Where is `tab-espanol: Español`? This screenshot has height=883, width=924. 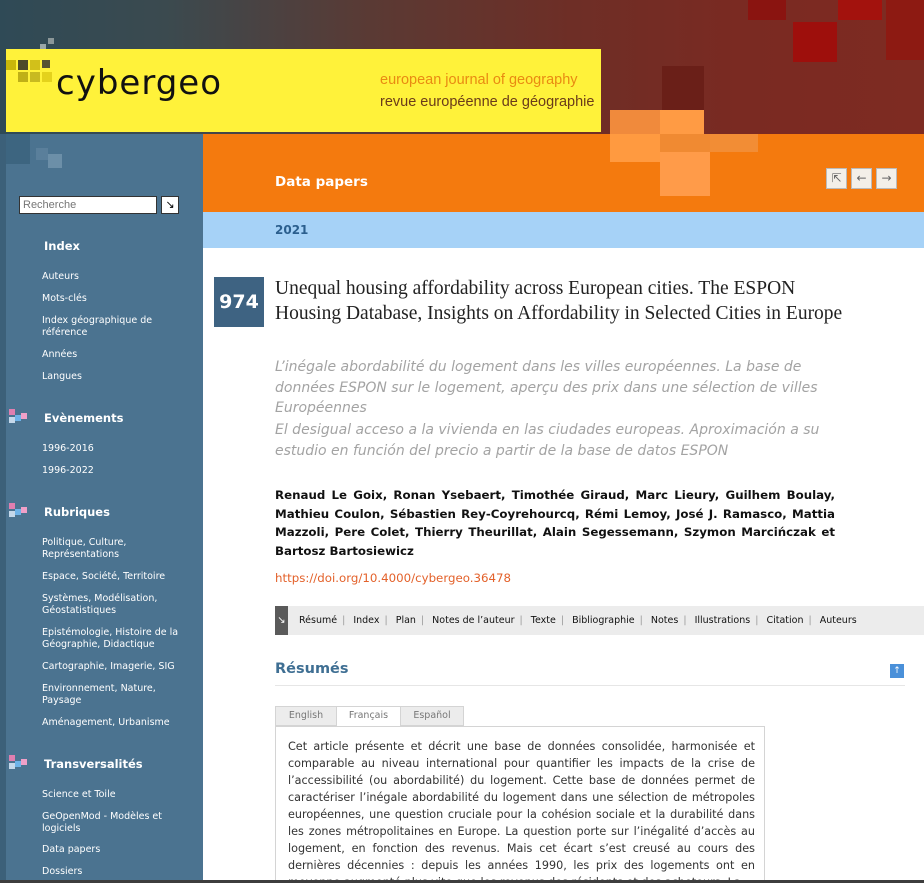 tab-espanol: Español is located at coordinates (432, 716).